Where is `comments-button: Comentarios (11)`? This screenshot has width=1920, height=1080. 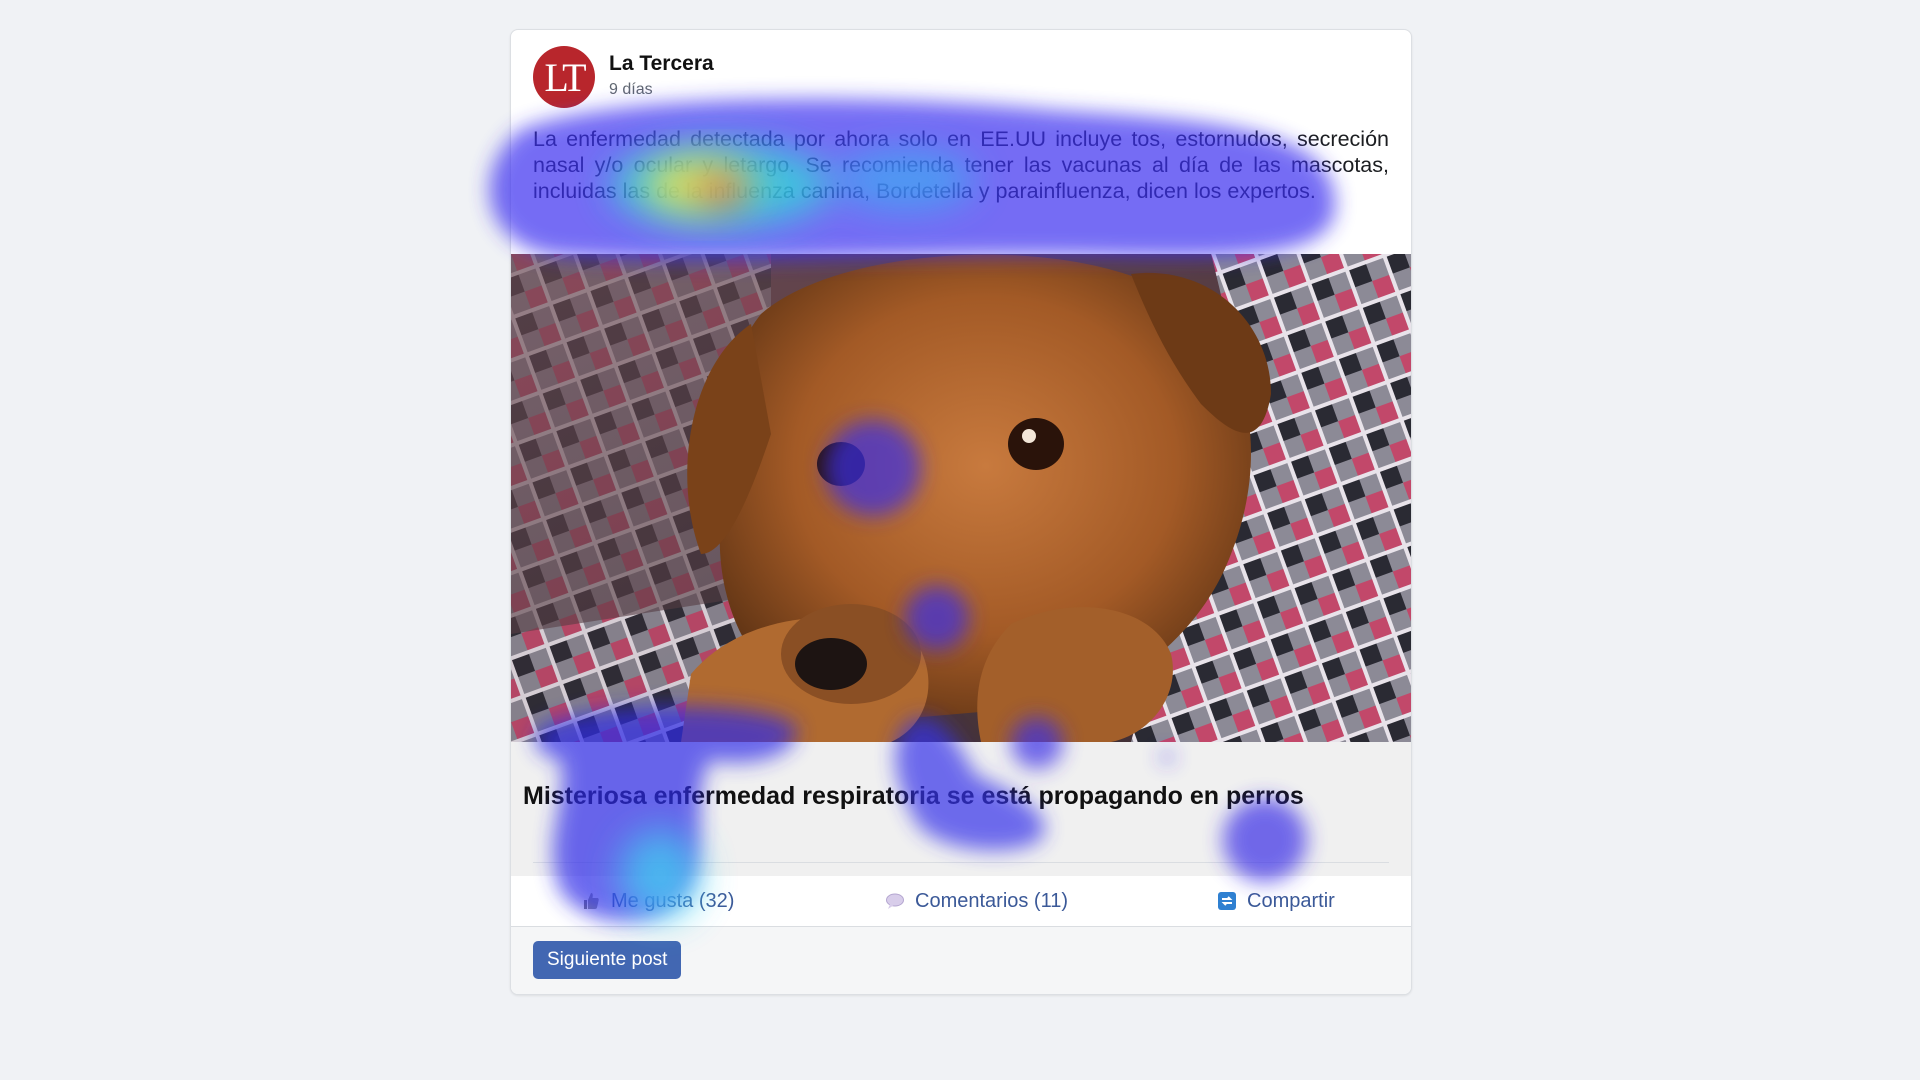 comments-button: Comentarios (11) is located at coordinates (976, 901).